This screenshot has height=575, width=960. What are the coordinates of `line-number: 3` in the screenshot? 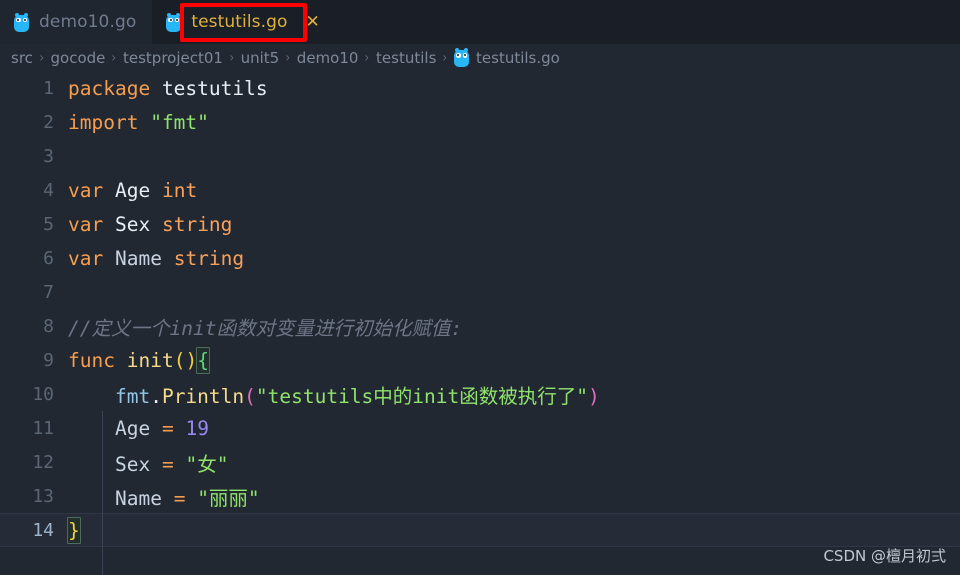 It's located at (48, 156).